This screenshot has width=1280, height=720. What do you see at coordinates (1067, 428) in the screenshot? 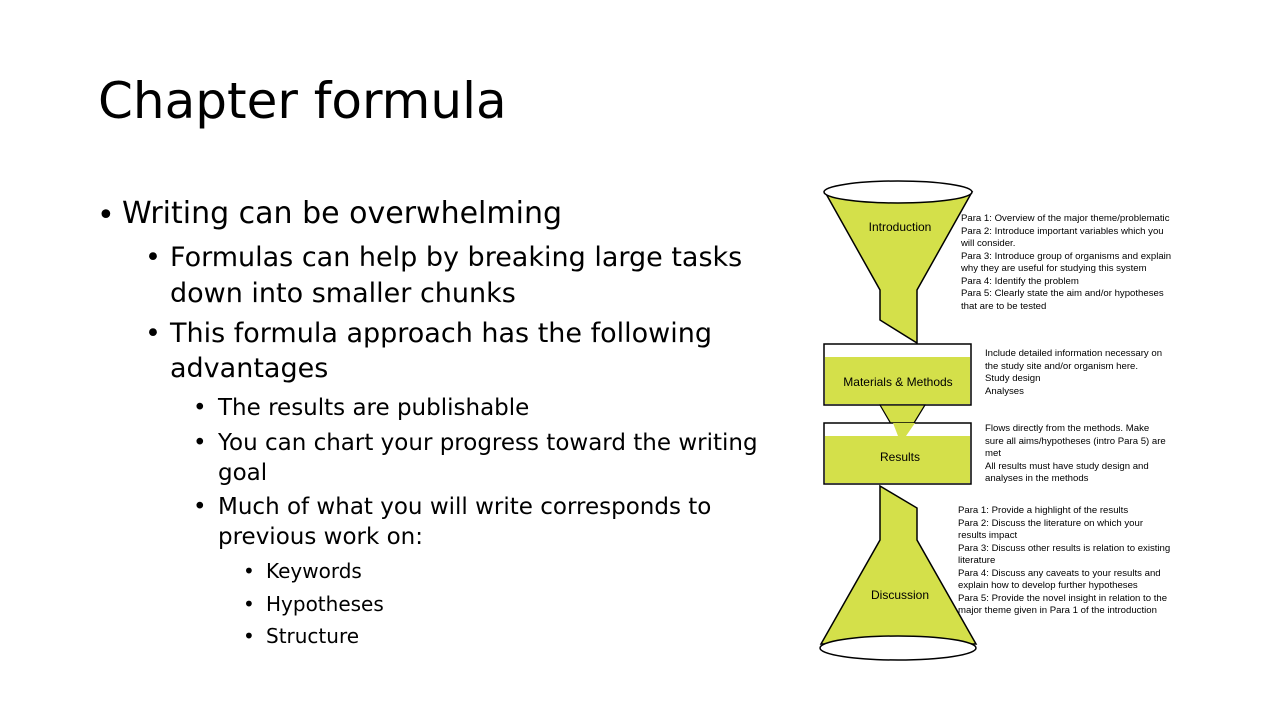
I see `note-line: Flows directly from the methods. Make` at bounding box center [1067, 428].